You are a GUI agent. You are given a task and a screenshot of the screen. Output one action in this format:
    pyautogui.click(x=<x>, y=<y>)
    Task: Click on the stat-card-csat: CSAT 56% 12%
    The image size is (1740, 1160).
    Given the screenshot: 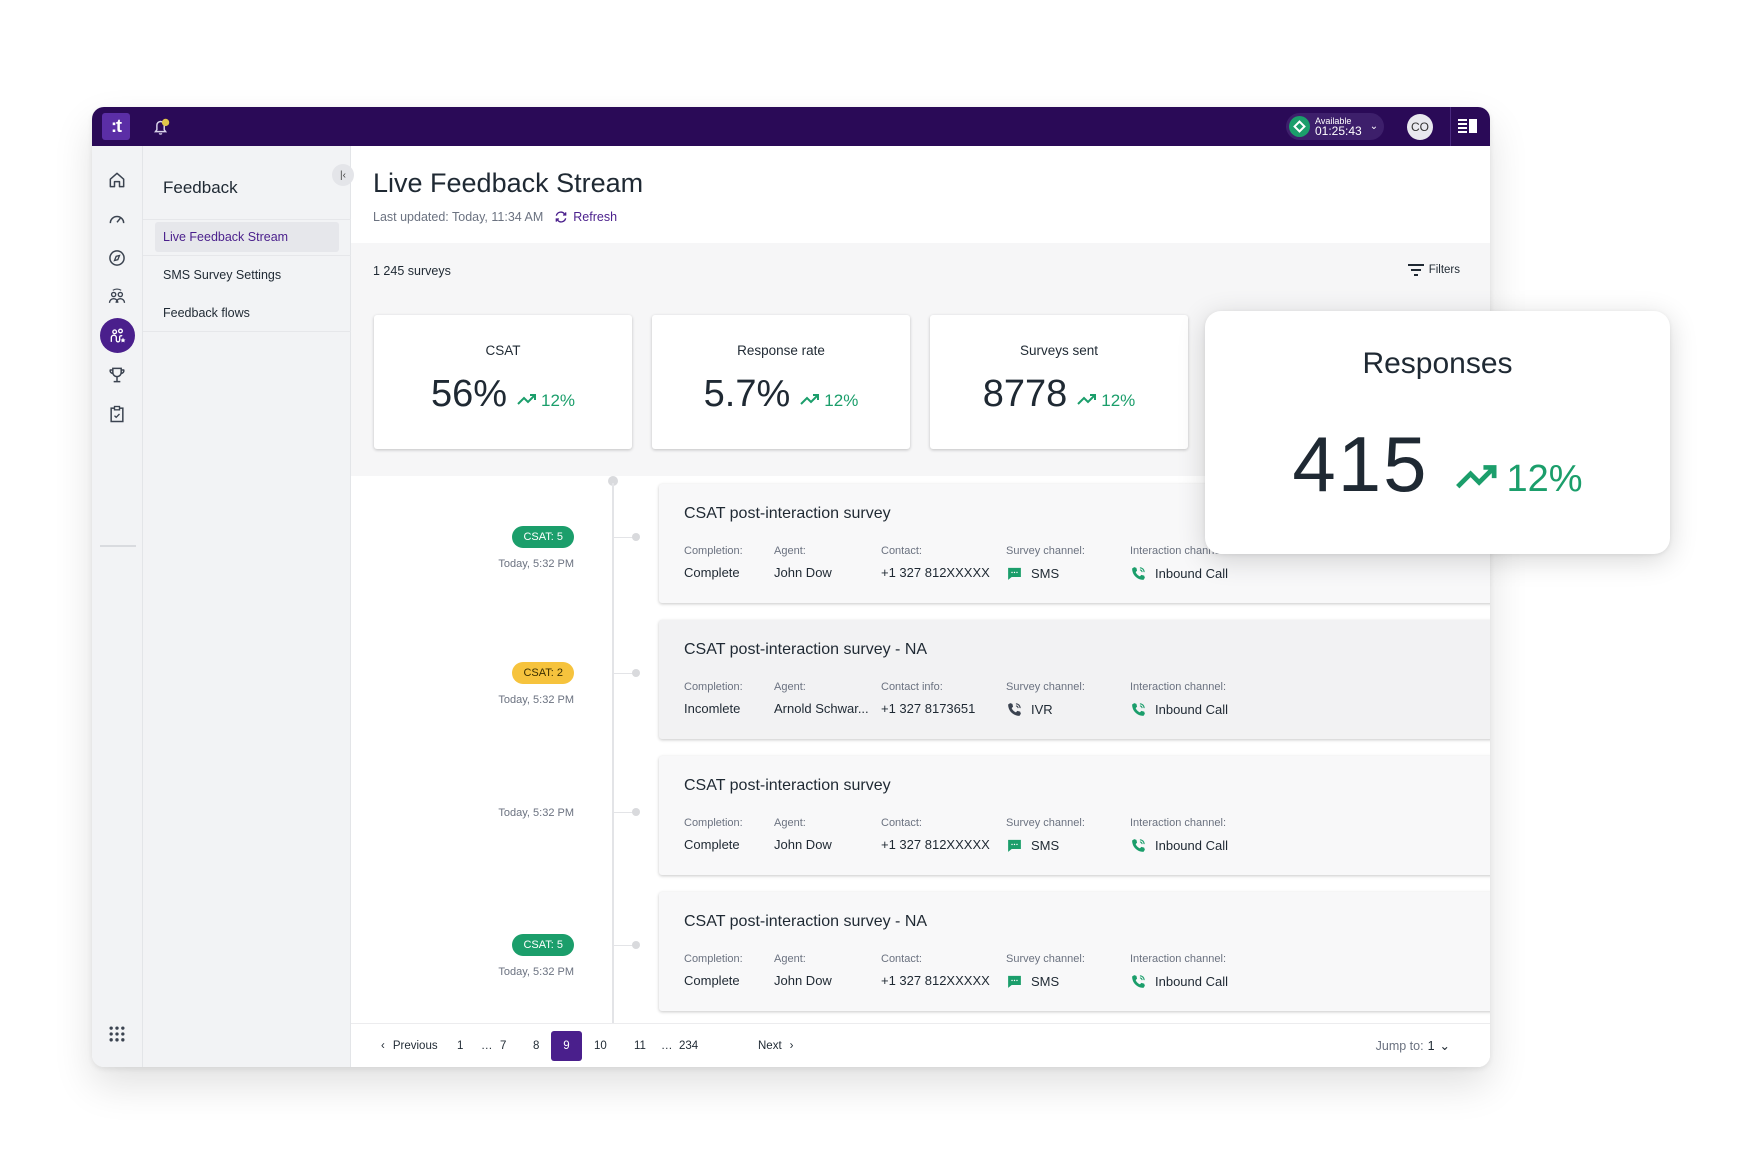 What is the action you would take?
    pyautogui.click(x=503, y=382)
    